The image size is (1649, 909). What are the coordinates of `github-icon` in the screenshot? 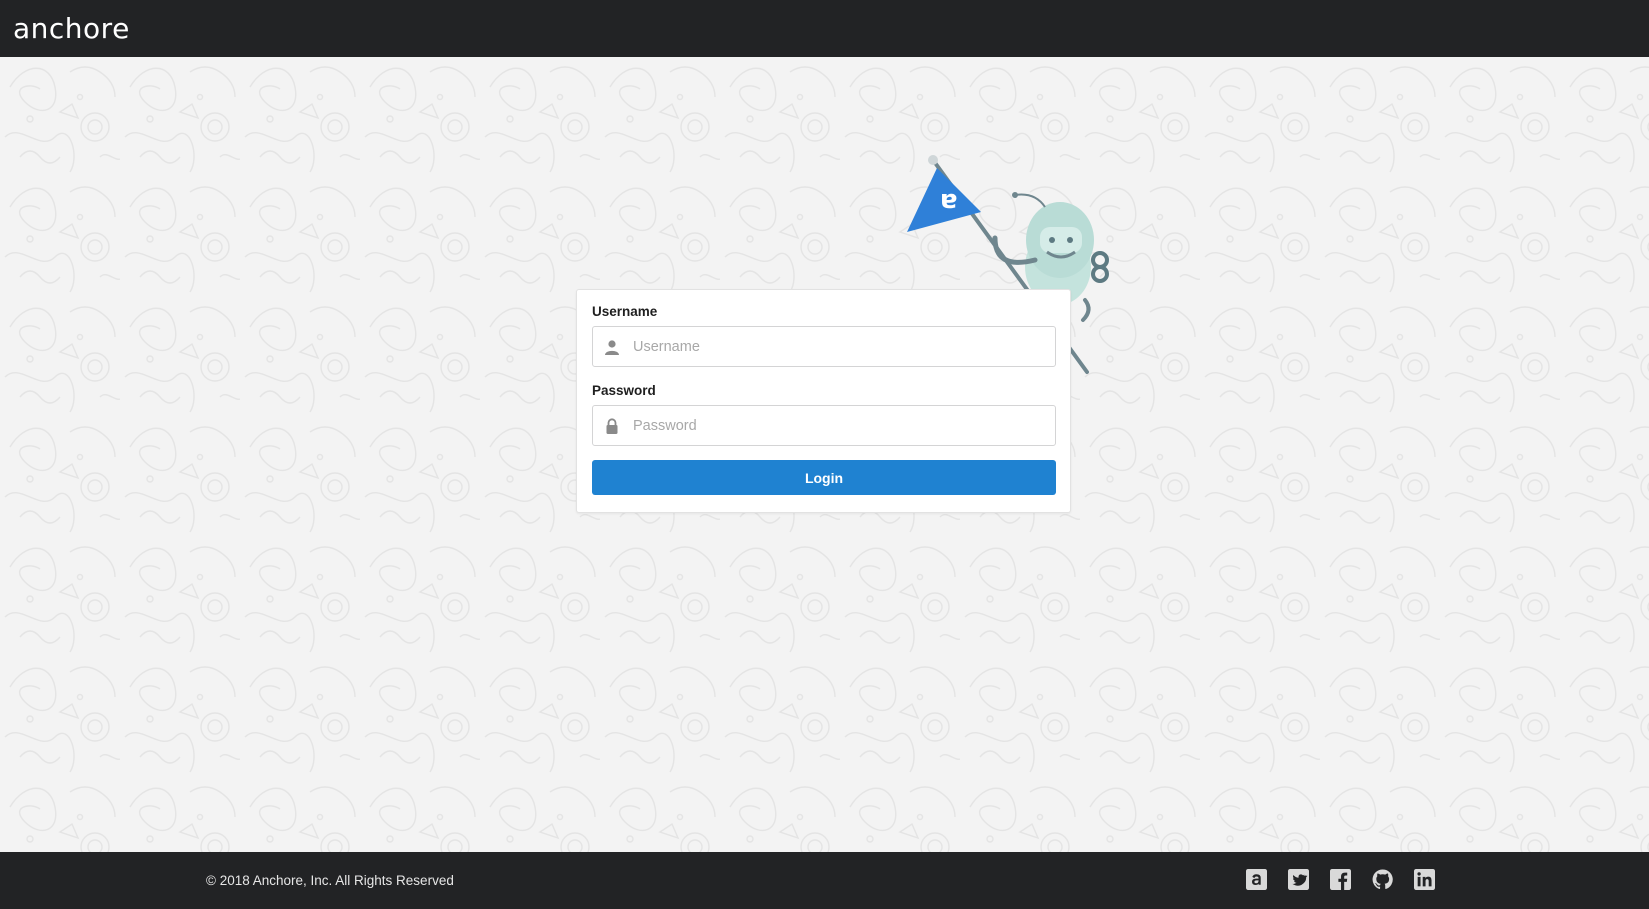 It's located at (1382, 879).